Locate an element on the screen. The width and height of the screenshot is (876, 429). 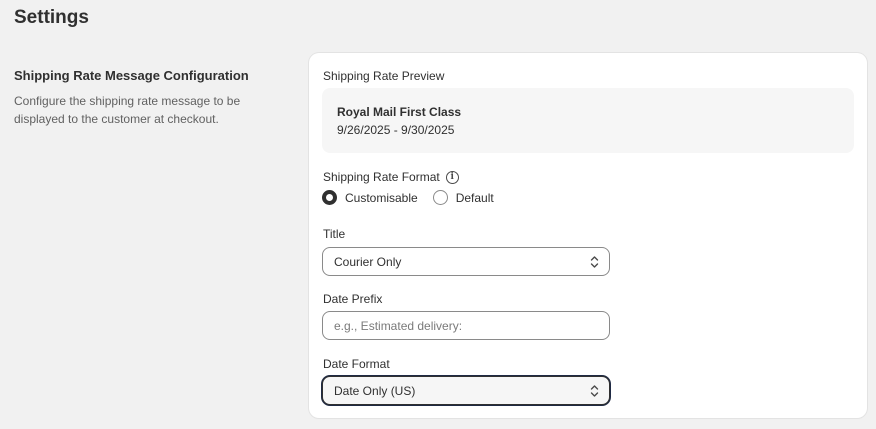
format-radio-group: Customisable Default is located at coordinates (415, 197).